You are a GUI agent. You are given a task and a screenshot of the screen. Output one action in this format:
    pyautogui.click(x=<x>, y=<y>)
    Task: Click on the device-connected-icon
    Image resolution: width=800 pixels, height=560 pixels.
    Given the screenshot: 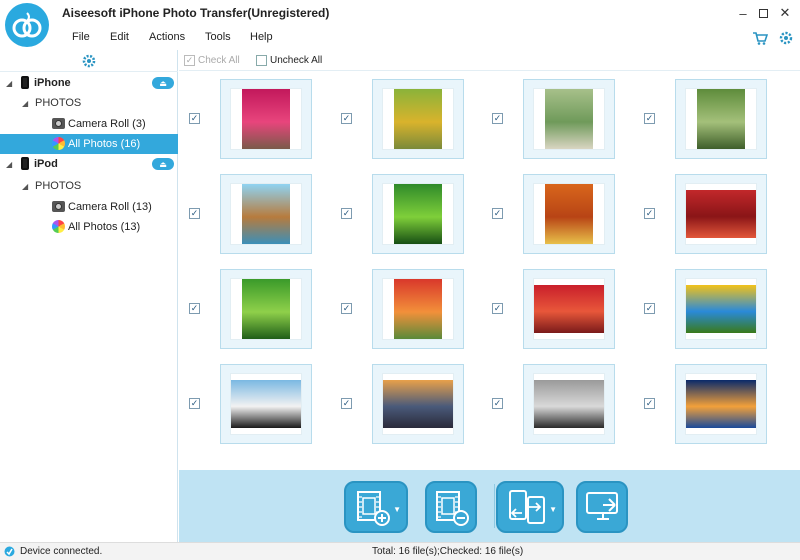 What is the action you would take?
    pyautogui.click(x=9, y=551)
    